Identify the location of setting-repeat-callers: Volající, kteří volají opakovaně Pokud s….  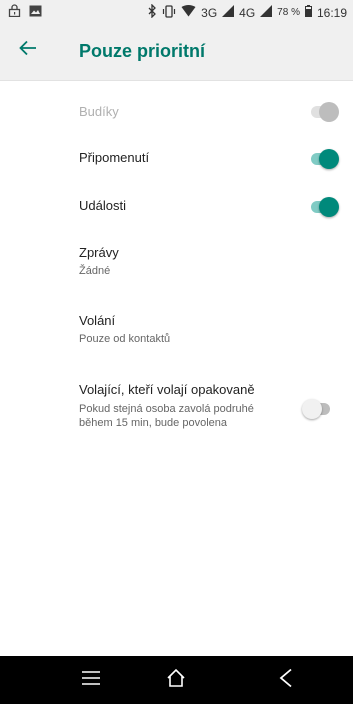
(176, 407).